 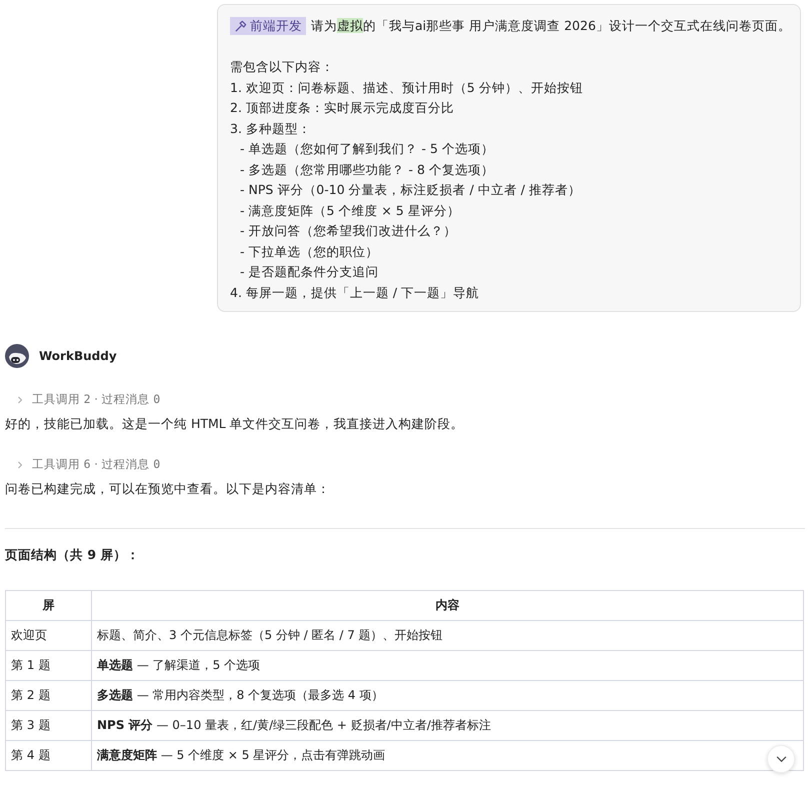 What do you see at coordinates (49, 695) in the screenshot?
I see `table-cell: 第 2 题` at bounding box center [49, 695].